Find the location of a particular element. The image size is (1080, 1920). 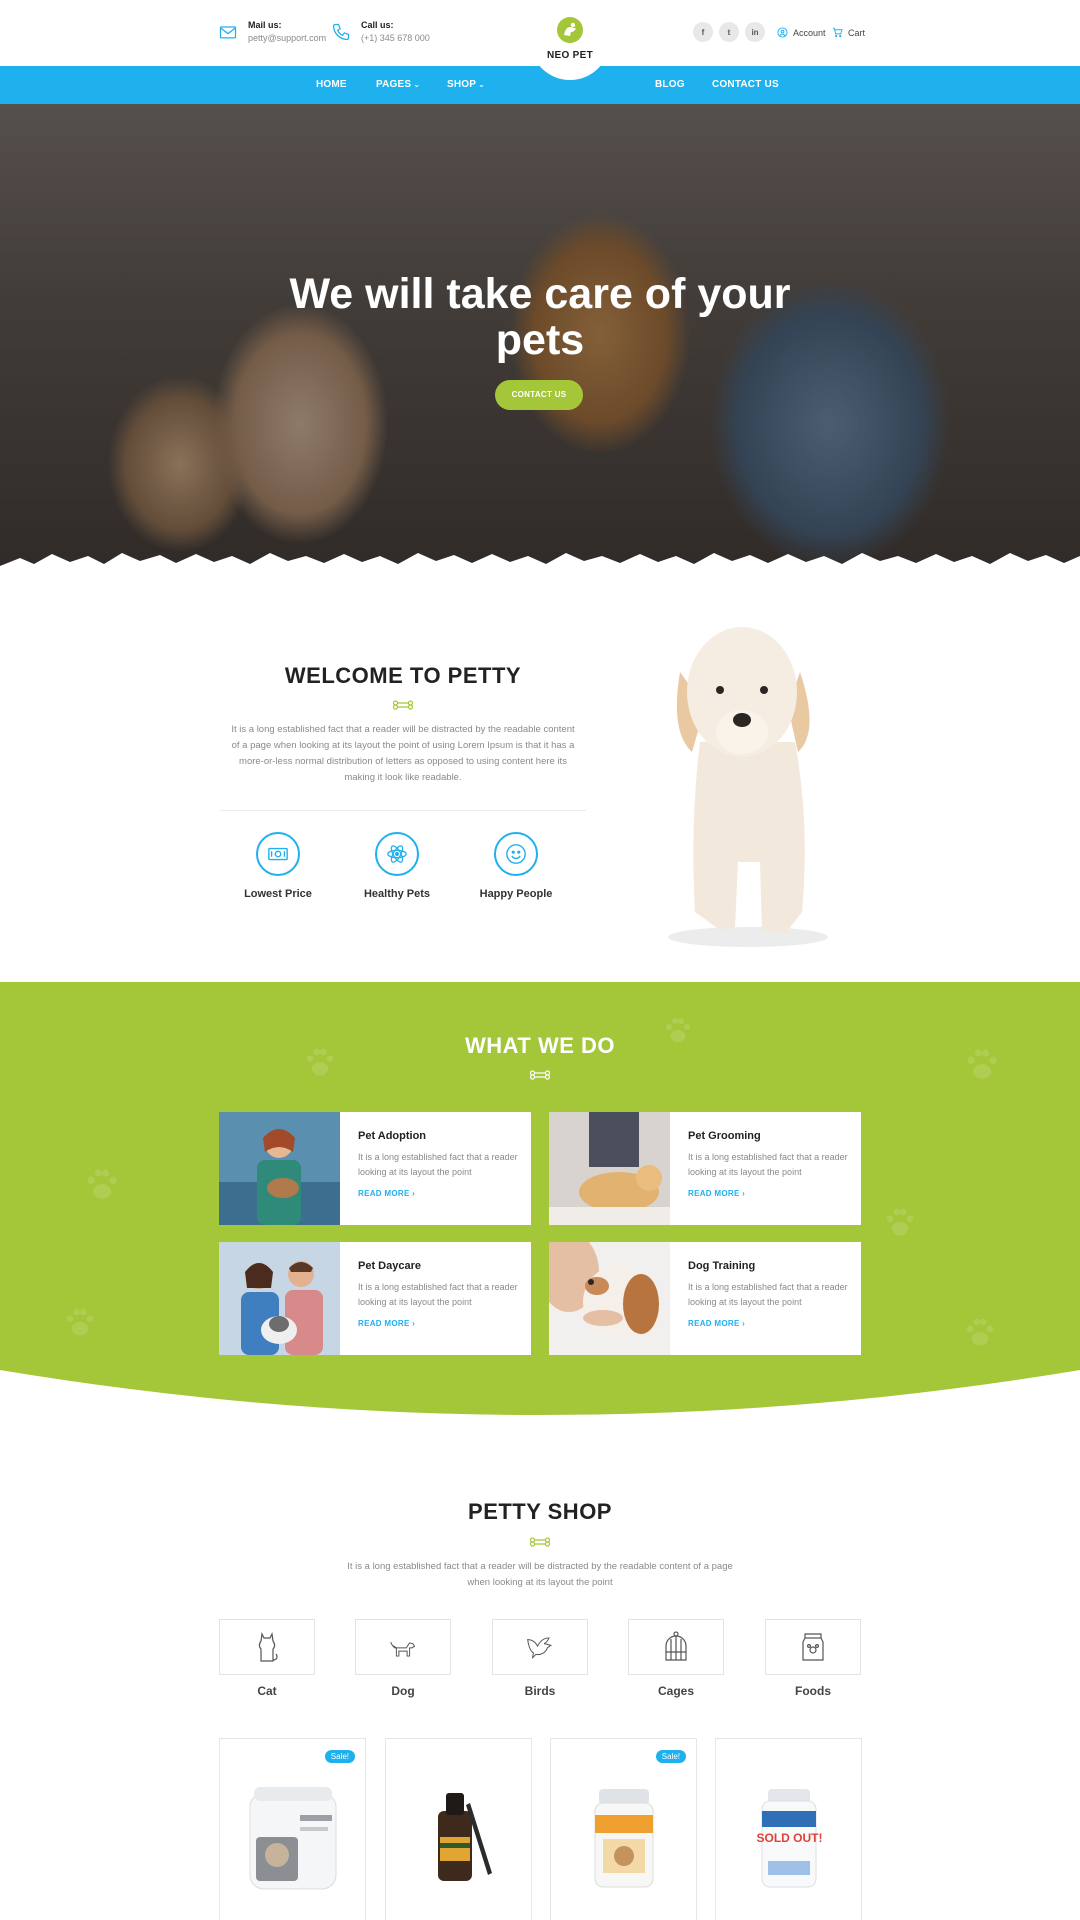

what-we-do-title: WHAT WE DO is located at coordinates (539, 1045).